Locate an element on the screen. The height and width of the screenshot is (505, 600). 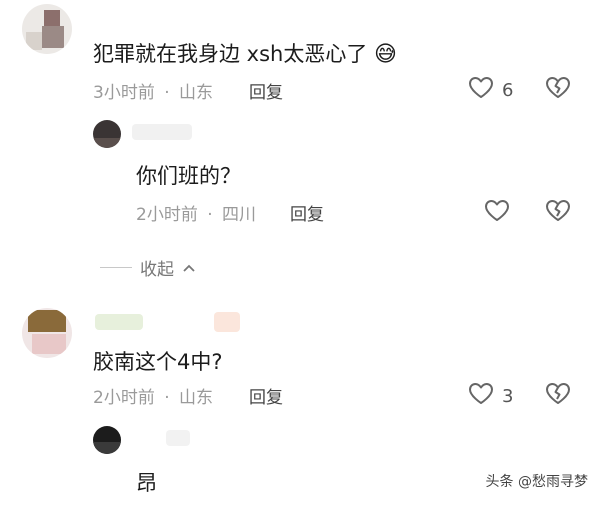
comment-time: 3小时前 is located at coordinates (124, 93).